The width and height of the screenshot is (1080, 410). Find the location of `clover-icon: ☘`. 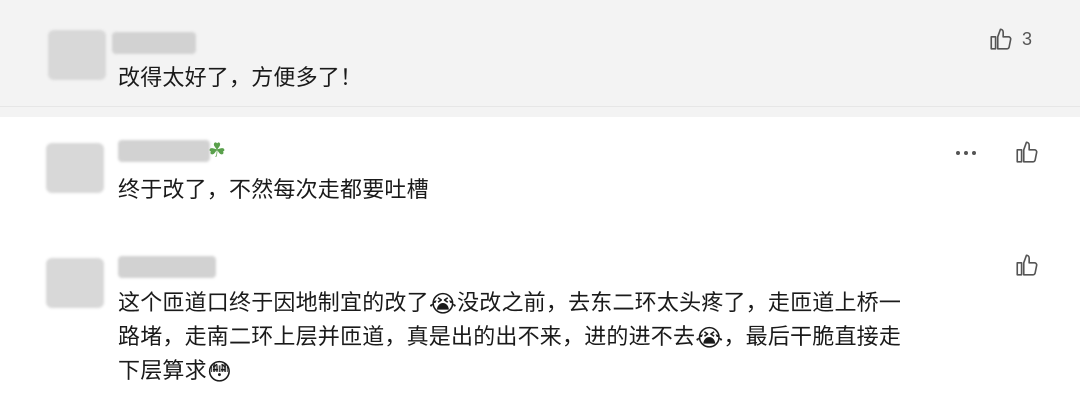

clover-icon: ☘ is located at coordinates (217, 151).